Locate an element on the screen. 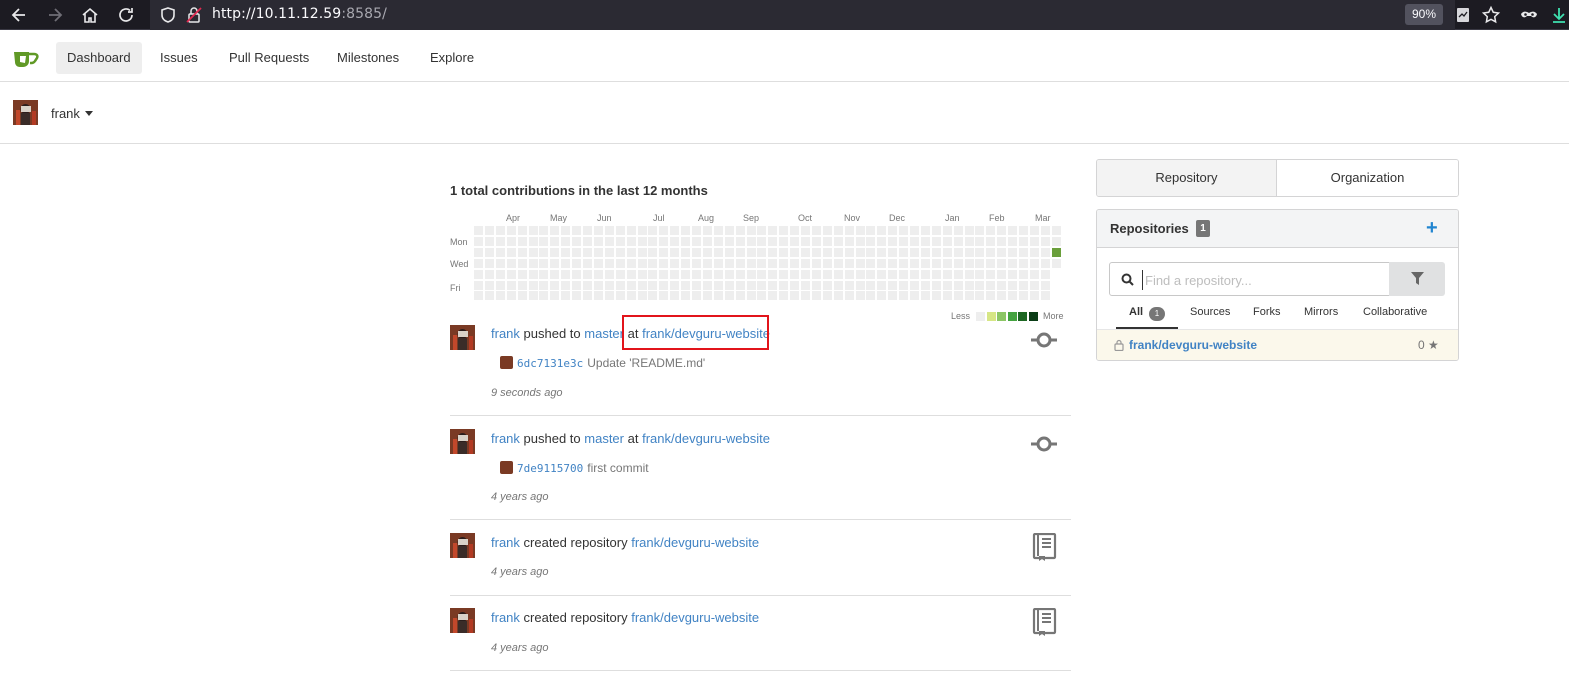 This screenshot has height=699, width=1569. filter-tab-forks: Forks is located at coordinates (1267, 312).